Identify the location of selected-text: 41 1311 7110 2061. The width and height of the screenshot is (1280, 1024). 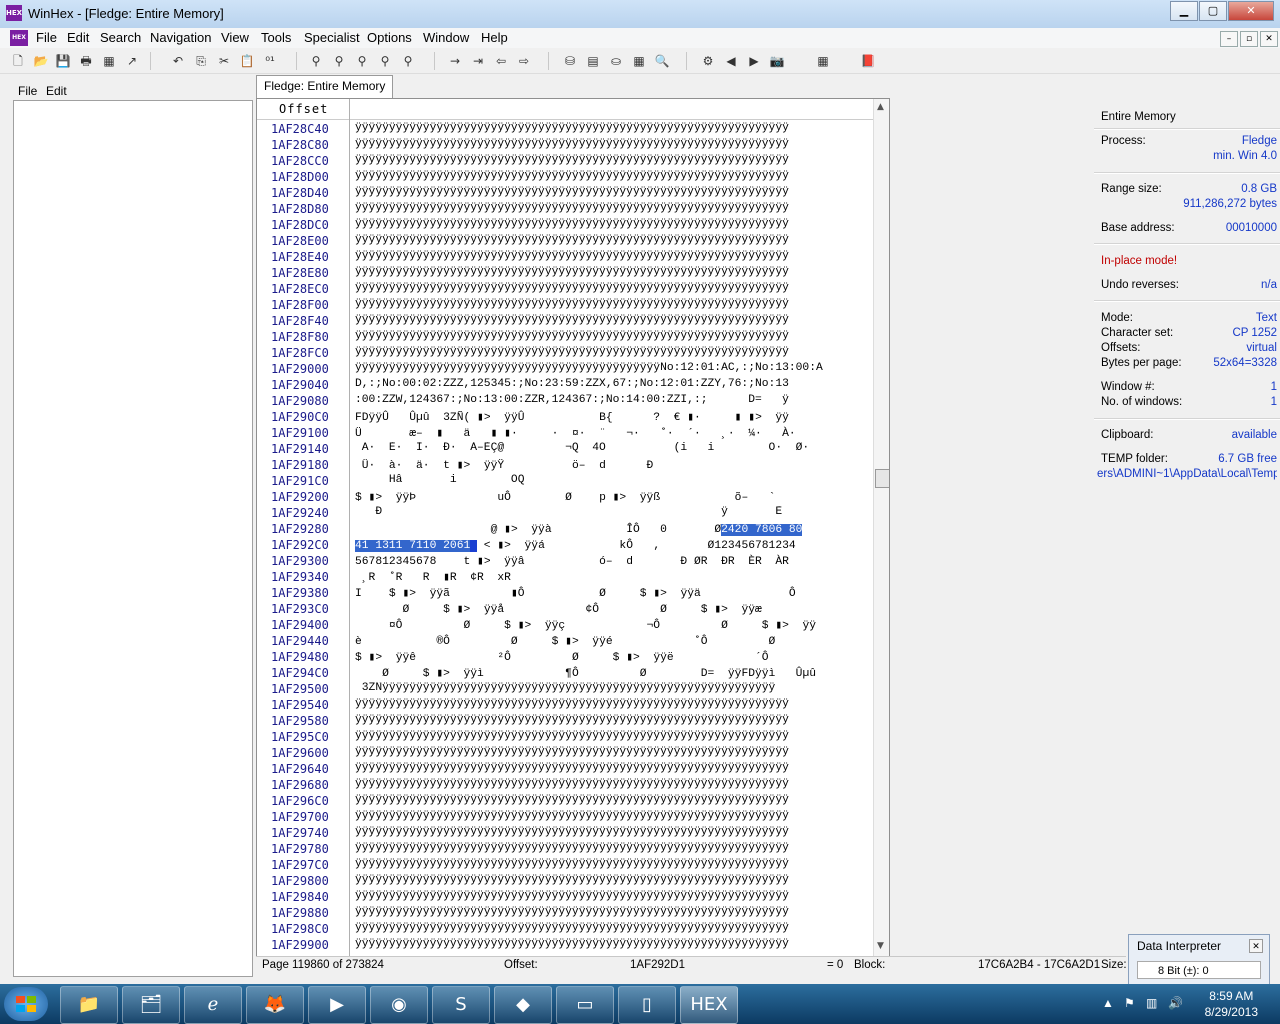
(413, 546).